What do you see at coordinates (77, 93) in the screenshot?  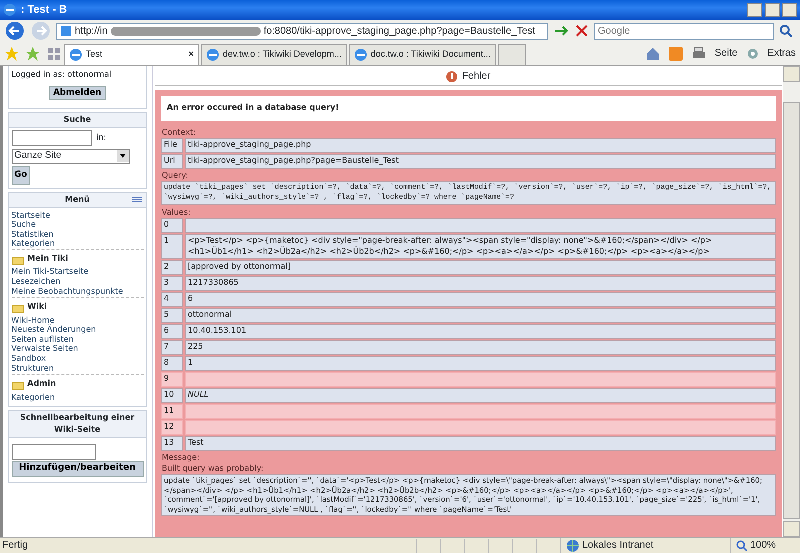 I see `logout-button: Abmelden` at bounding box center [77, 93].